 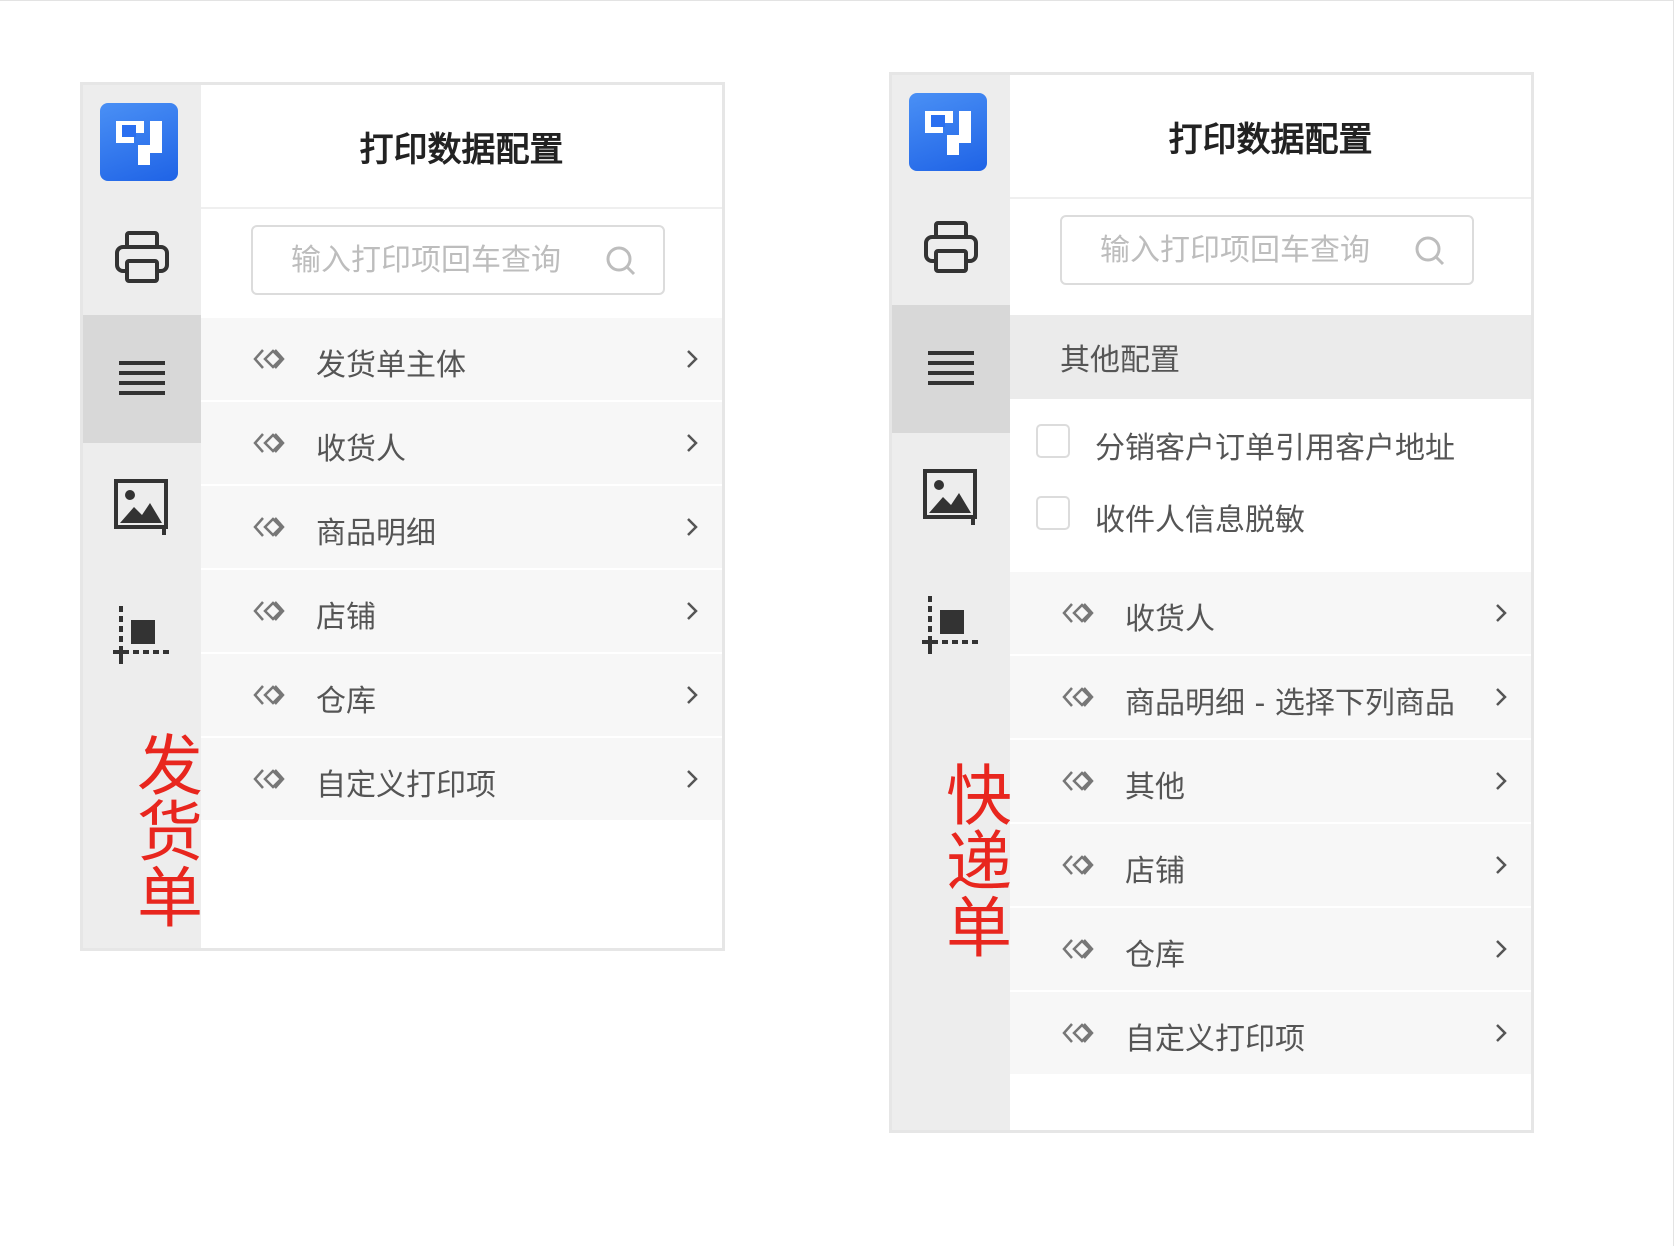 I want to click on menu-item-label: 商品明细, so click(x=376, y=533).